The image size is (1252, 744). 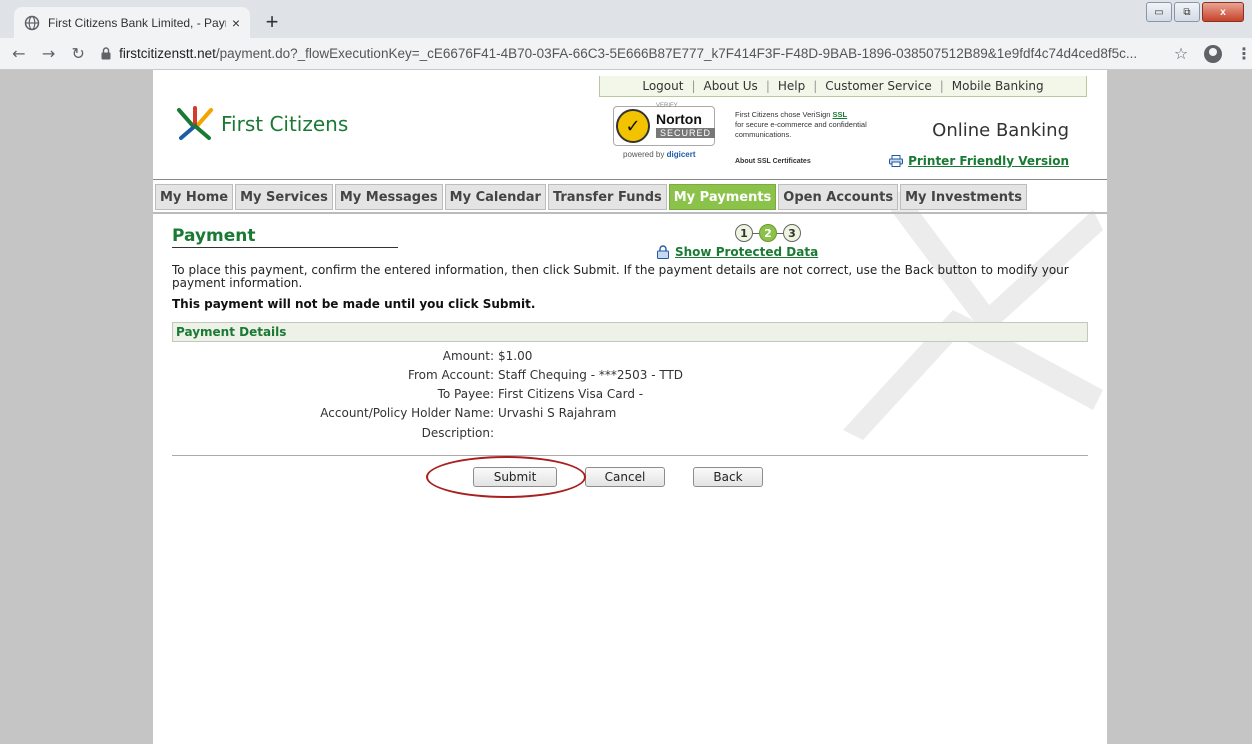 What do you see at coordinates (1181, 53) in the screenshot?
I see `bookmark-star-icon: ☆` at bounding box center [1181, 53].